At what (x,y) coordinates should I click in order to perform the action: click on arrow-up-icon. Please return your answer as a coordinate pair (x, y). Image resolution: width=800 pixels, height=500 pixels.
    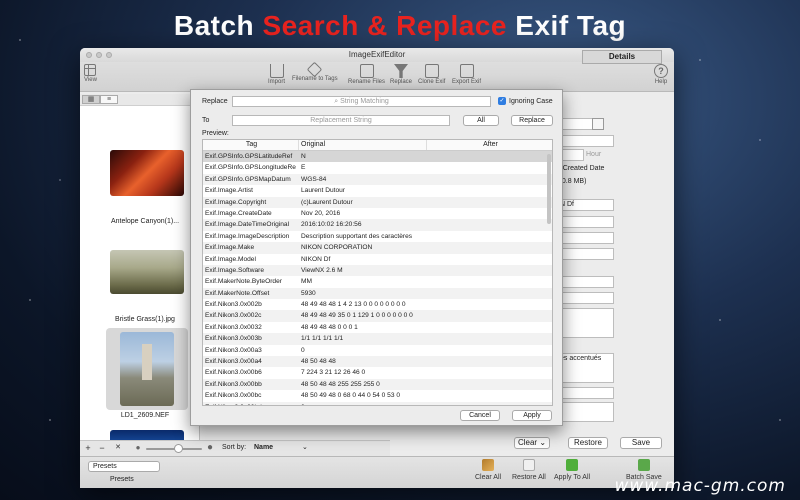
    Looking at the image, I should click on (572, 465).